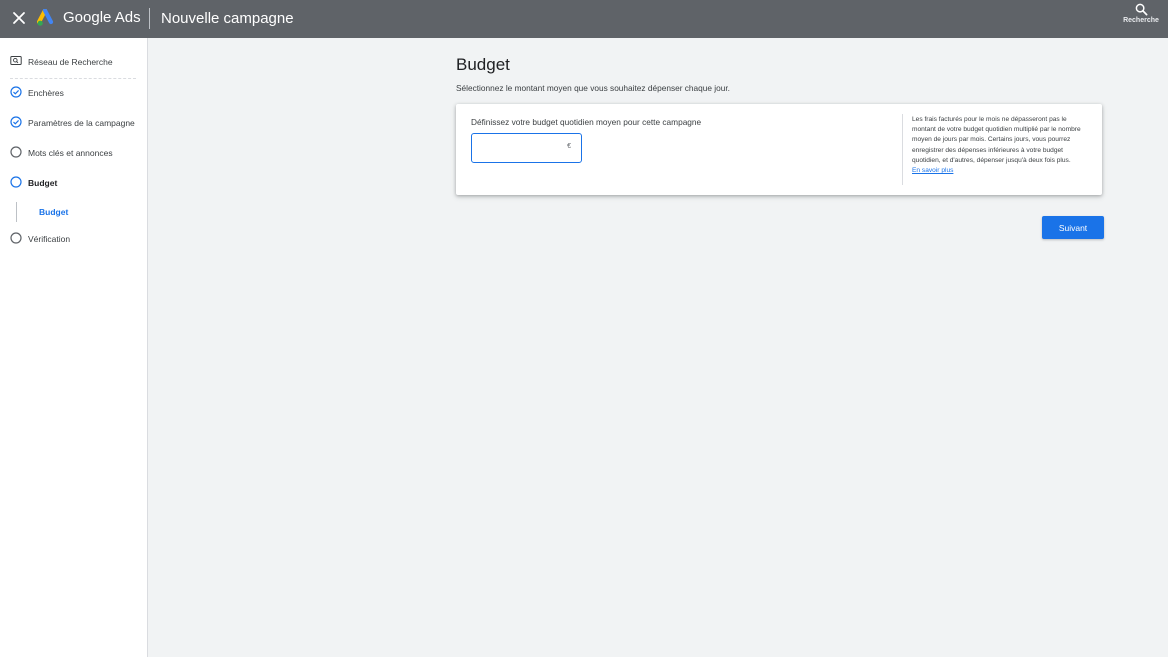 The width and height of the screenshot is (1168, 657). I want to click on page-header-title: Nouvelle campagne, so click(227, 18).